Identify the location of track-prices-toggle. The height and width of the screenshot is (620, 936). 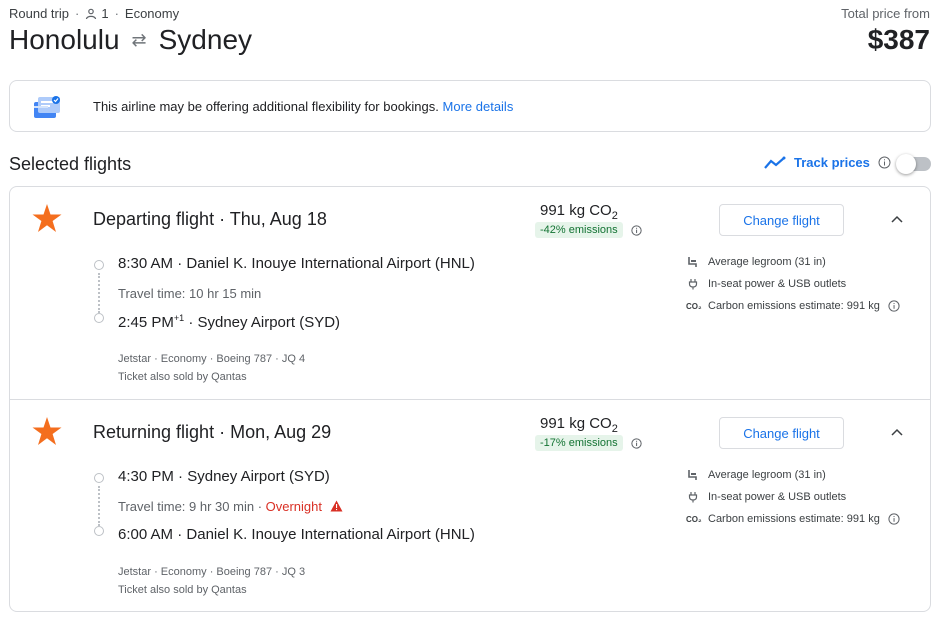
(913, 164).